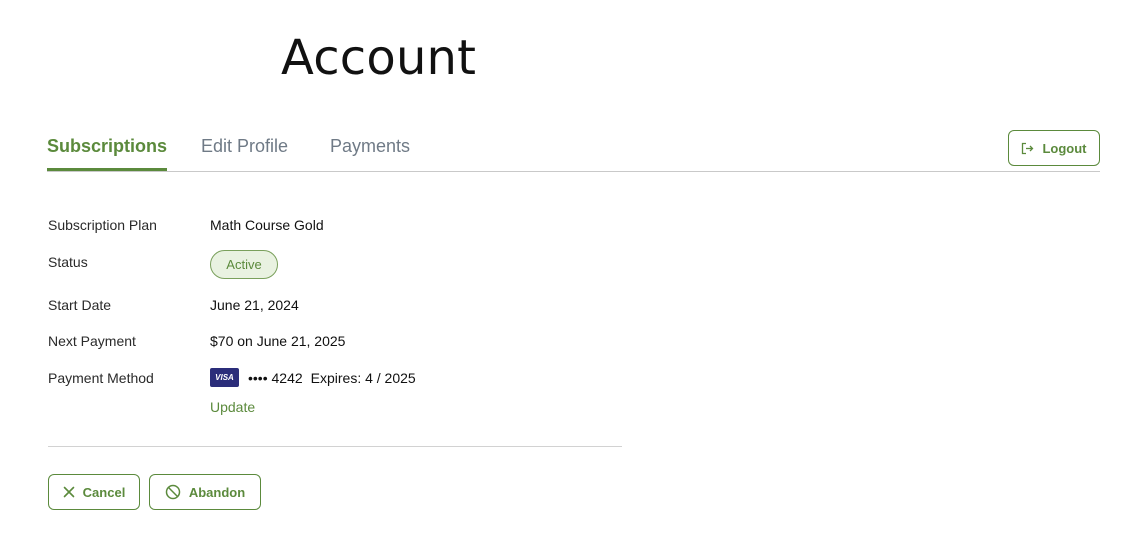  What do you see at coordinates (1027, 148) in the screenshot?
I see `logout-icon` at bounding box center [1027, 148].